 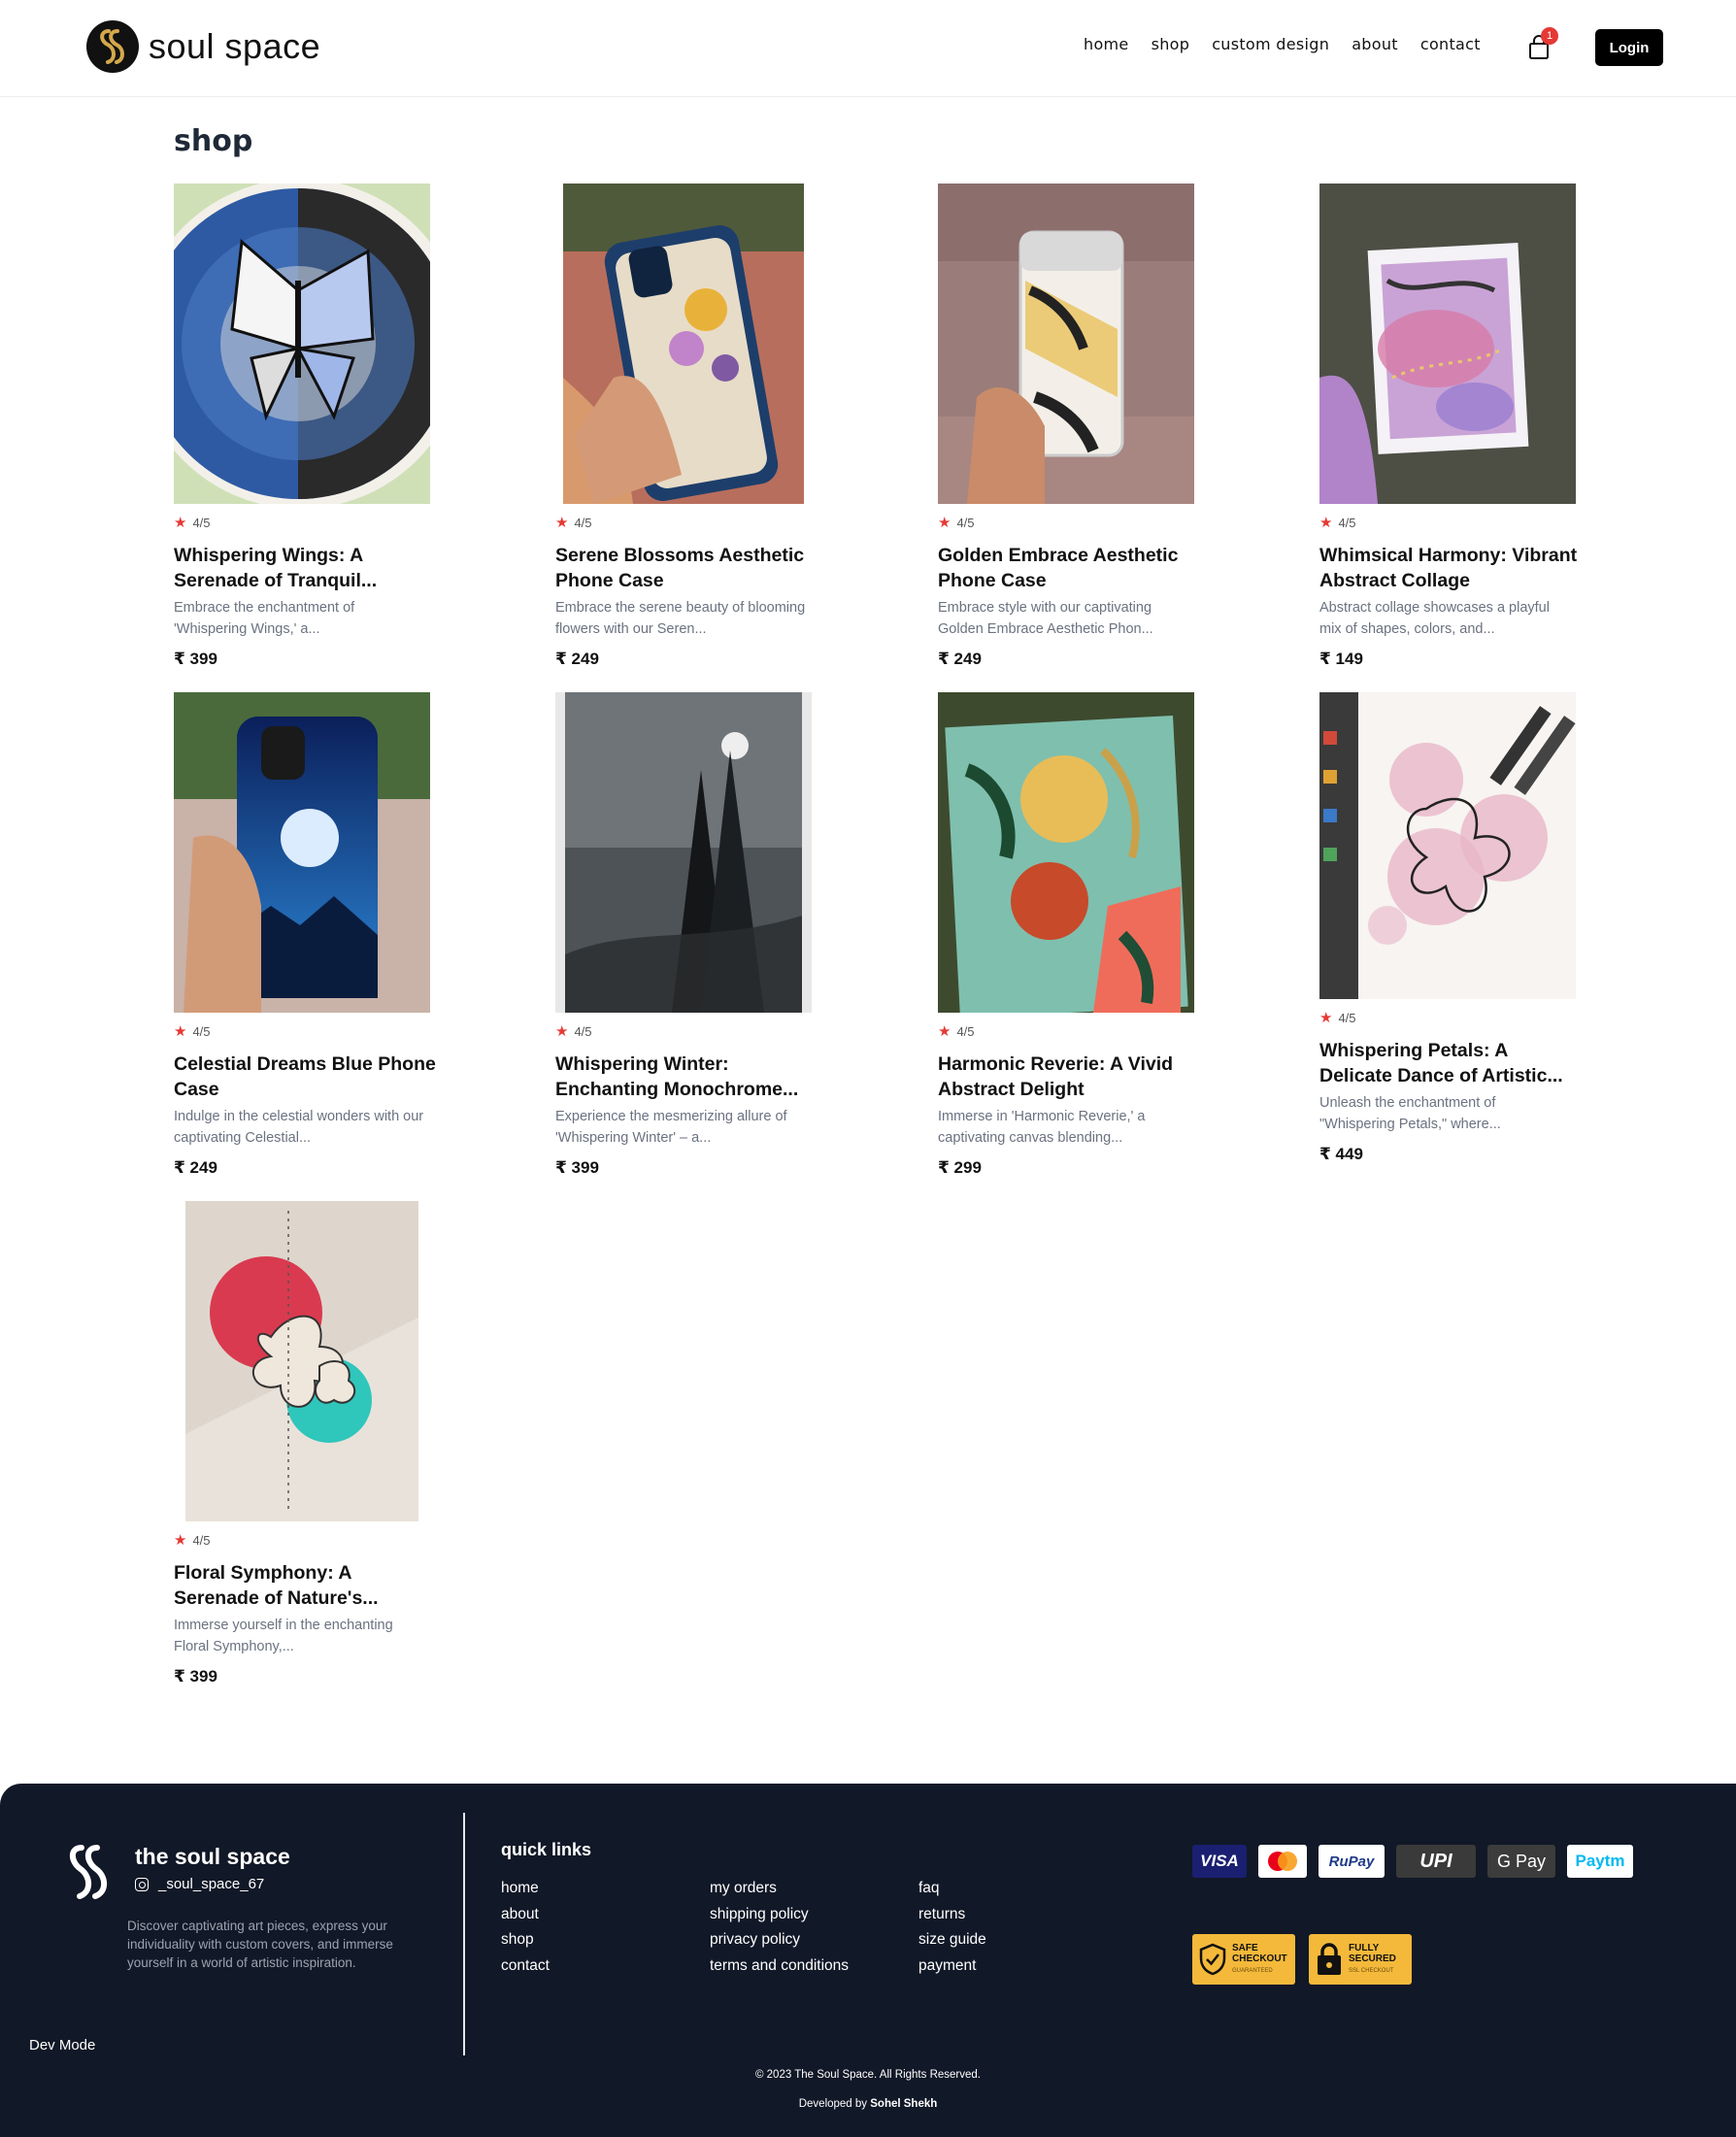 What do you see at coordinates (526, 1889) in the screenshot?
I see `footer-link-home: home` at bounding box center [526, 1889].